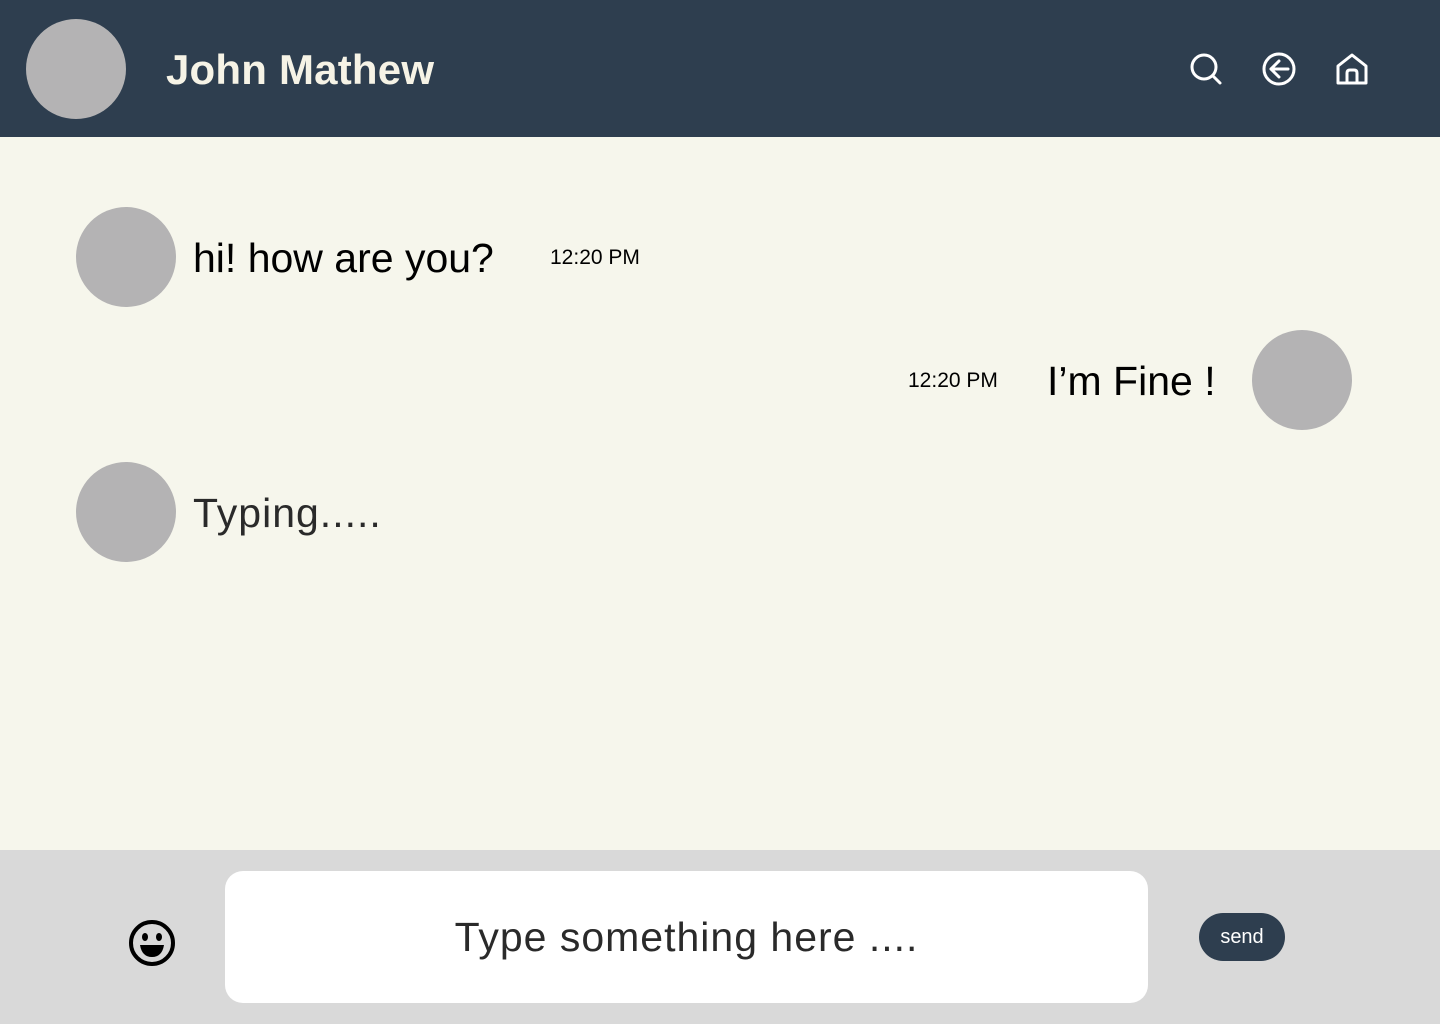 Image resolution: width=1440 pixels, height=1024 pixels. I want to click on contact-name: John Mathew, so click(300, 70).